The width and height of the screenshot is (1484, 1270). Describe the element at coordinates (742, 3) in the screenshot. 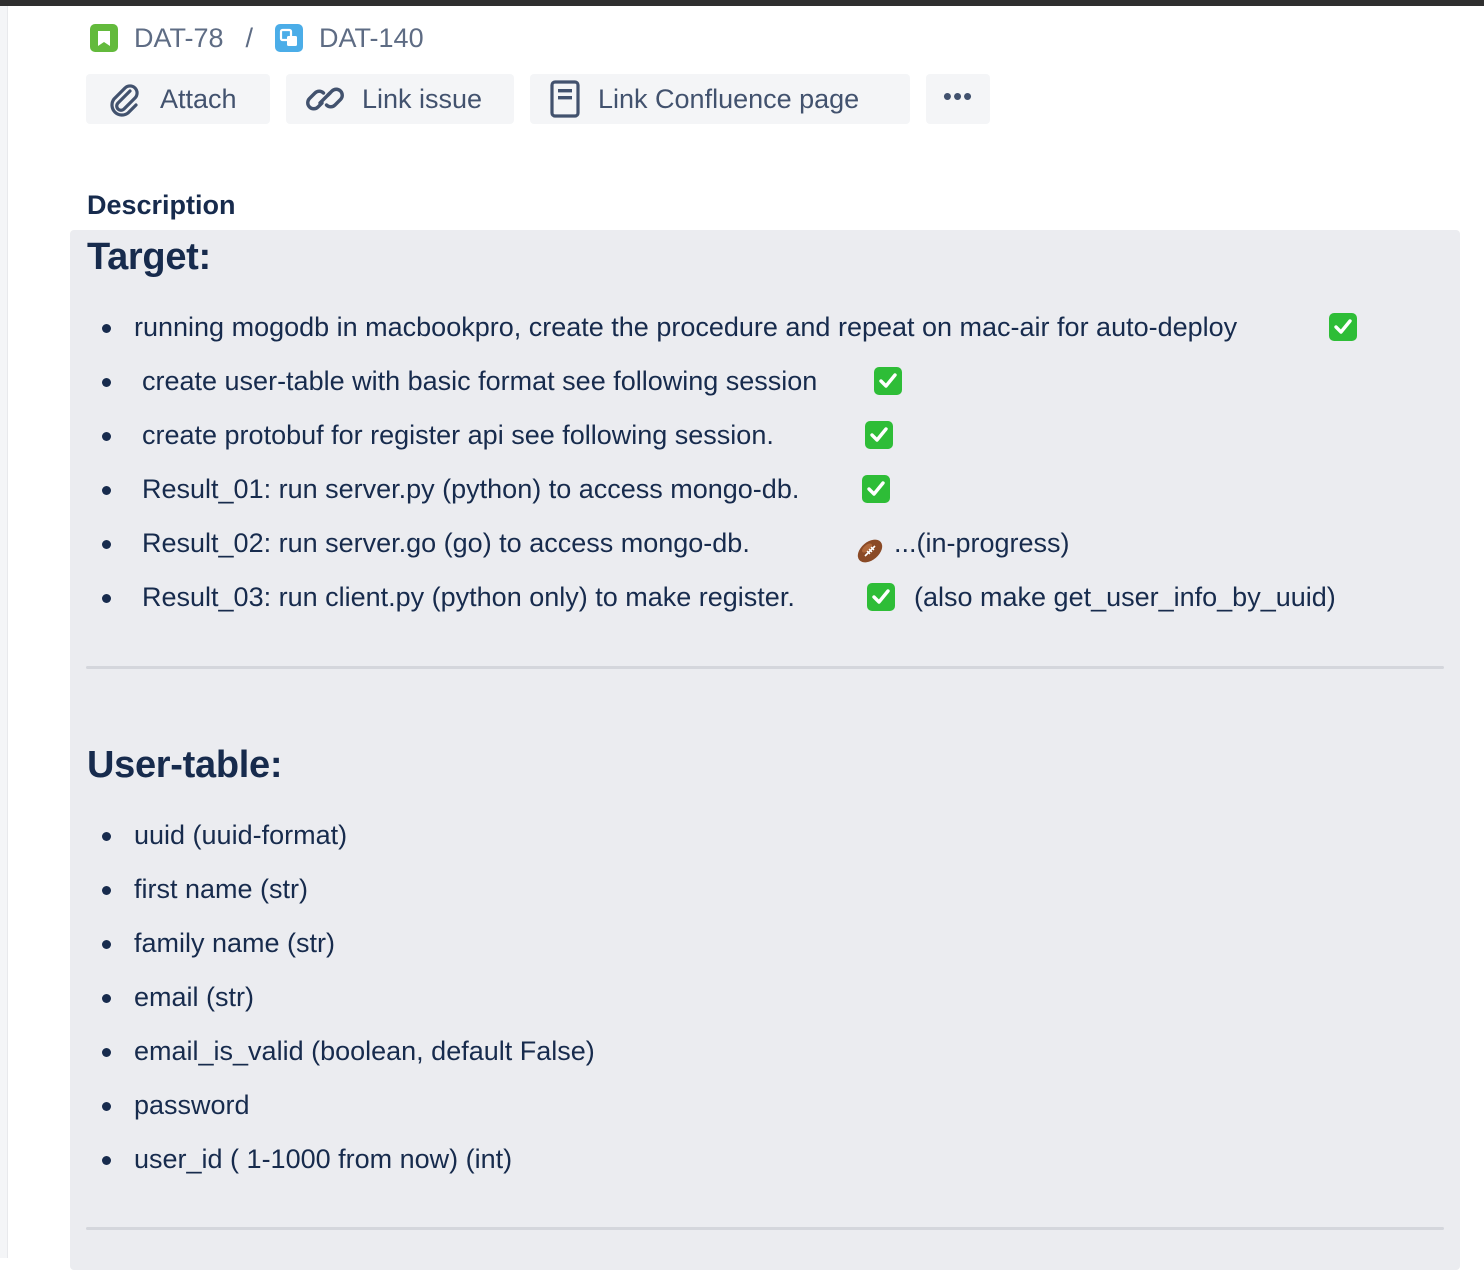

I see `window-top-border` at that location.